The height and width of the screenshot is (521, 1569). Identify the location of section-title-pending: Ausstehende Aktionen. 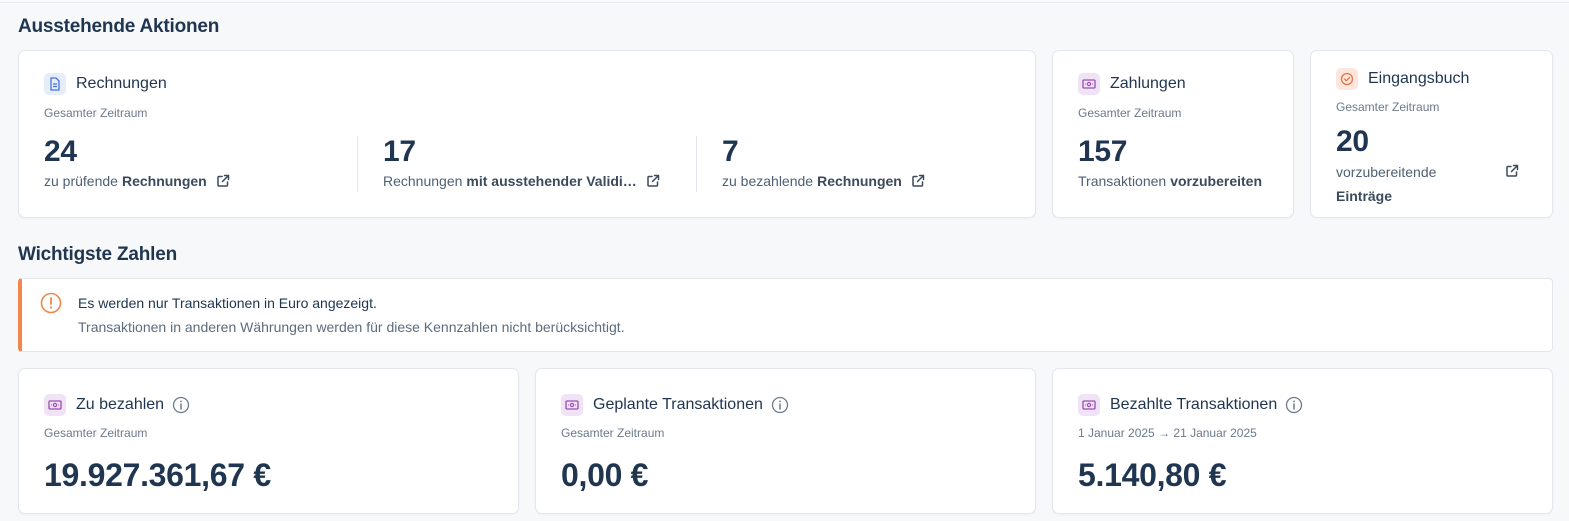
(119, 26).